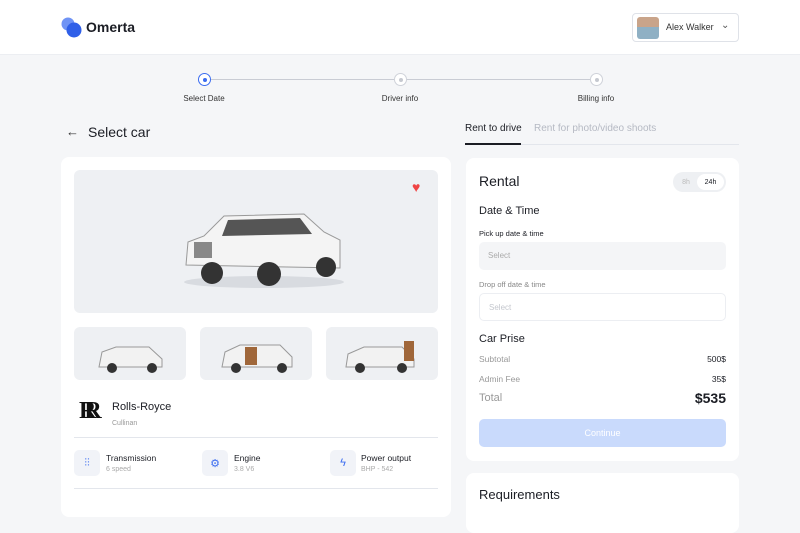 This screenshot has width=800, height=533. I want to click on dropoff-label: Drop off date & time, so click(512, 284).